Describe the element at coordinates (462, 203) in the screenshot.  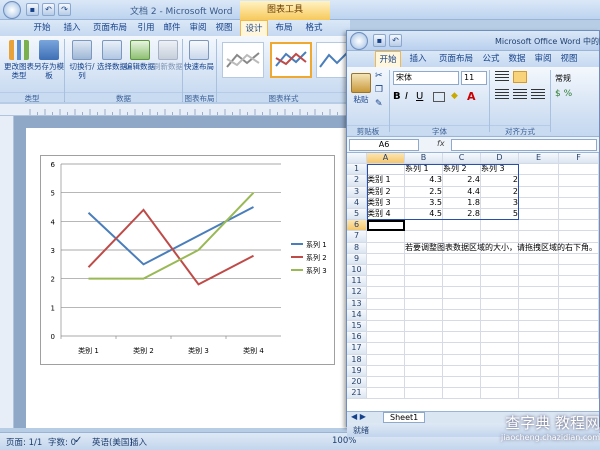
I see `grid-cell: 1.8` at that location.